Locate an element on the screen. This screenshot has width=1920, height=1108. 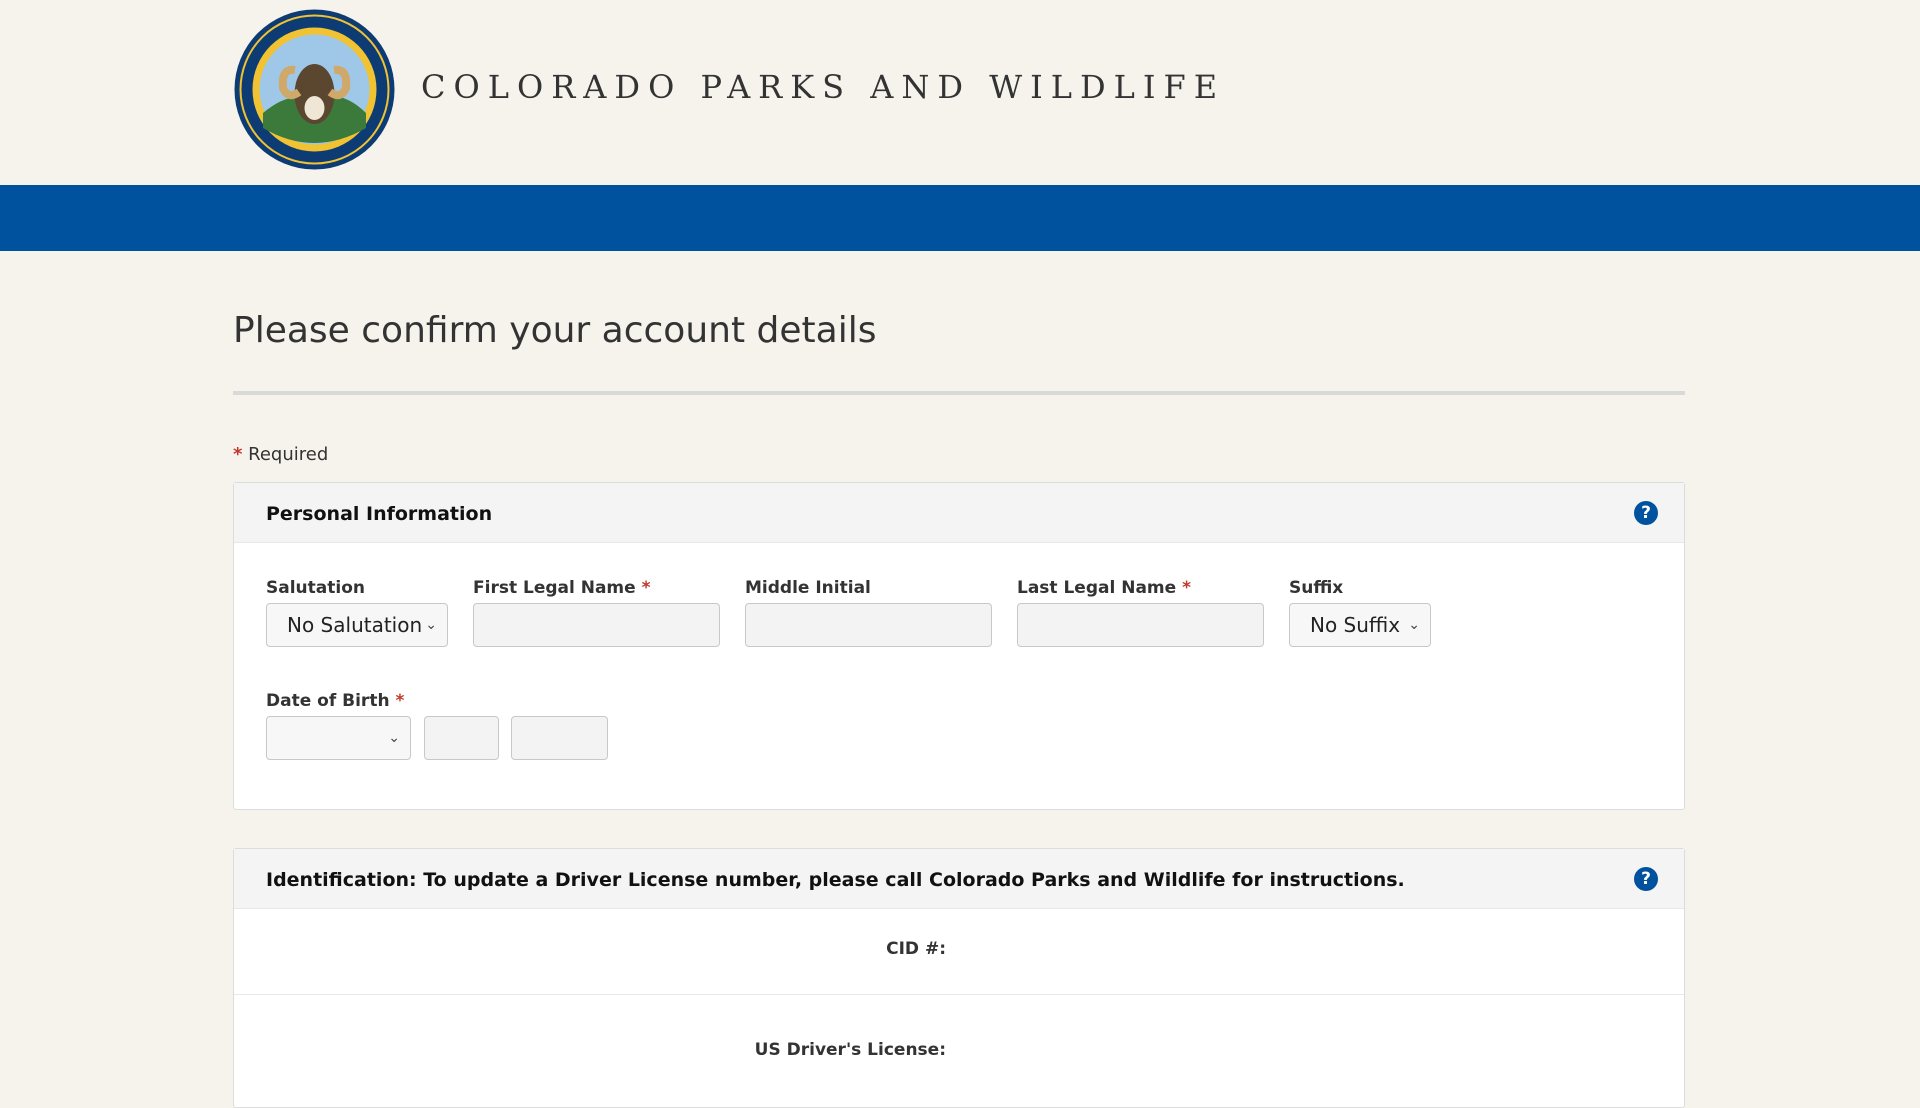
last-legal-name-field: Last Legal Name * is located at coordinates (1140, 612).